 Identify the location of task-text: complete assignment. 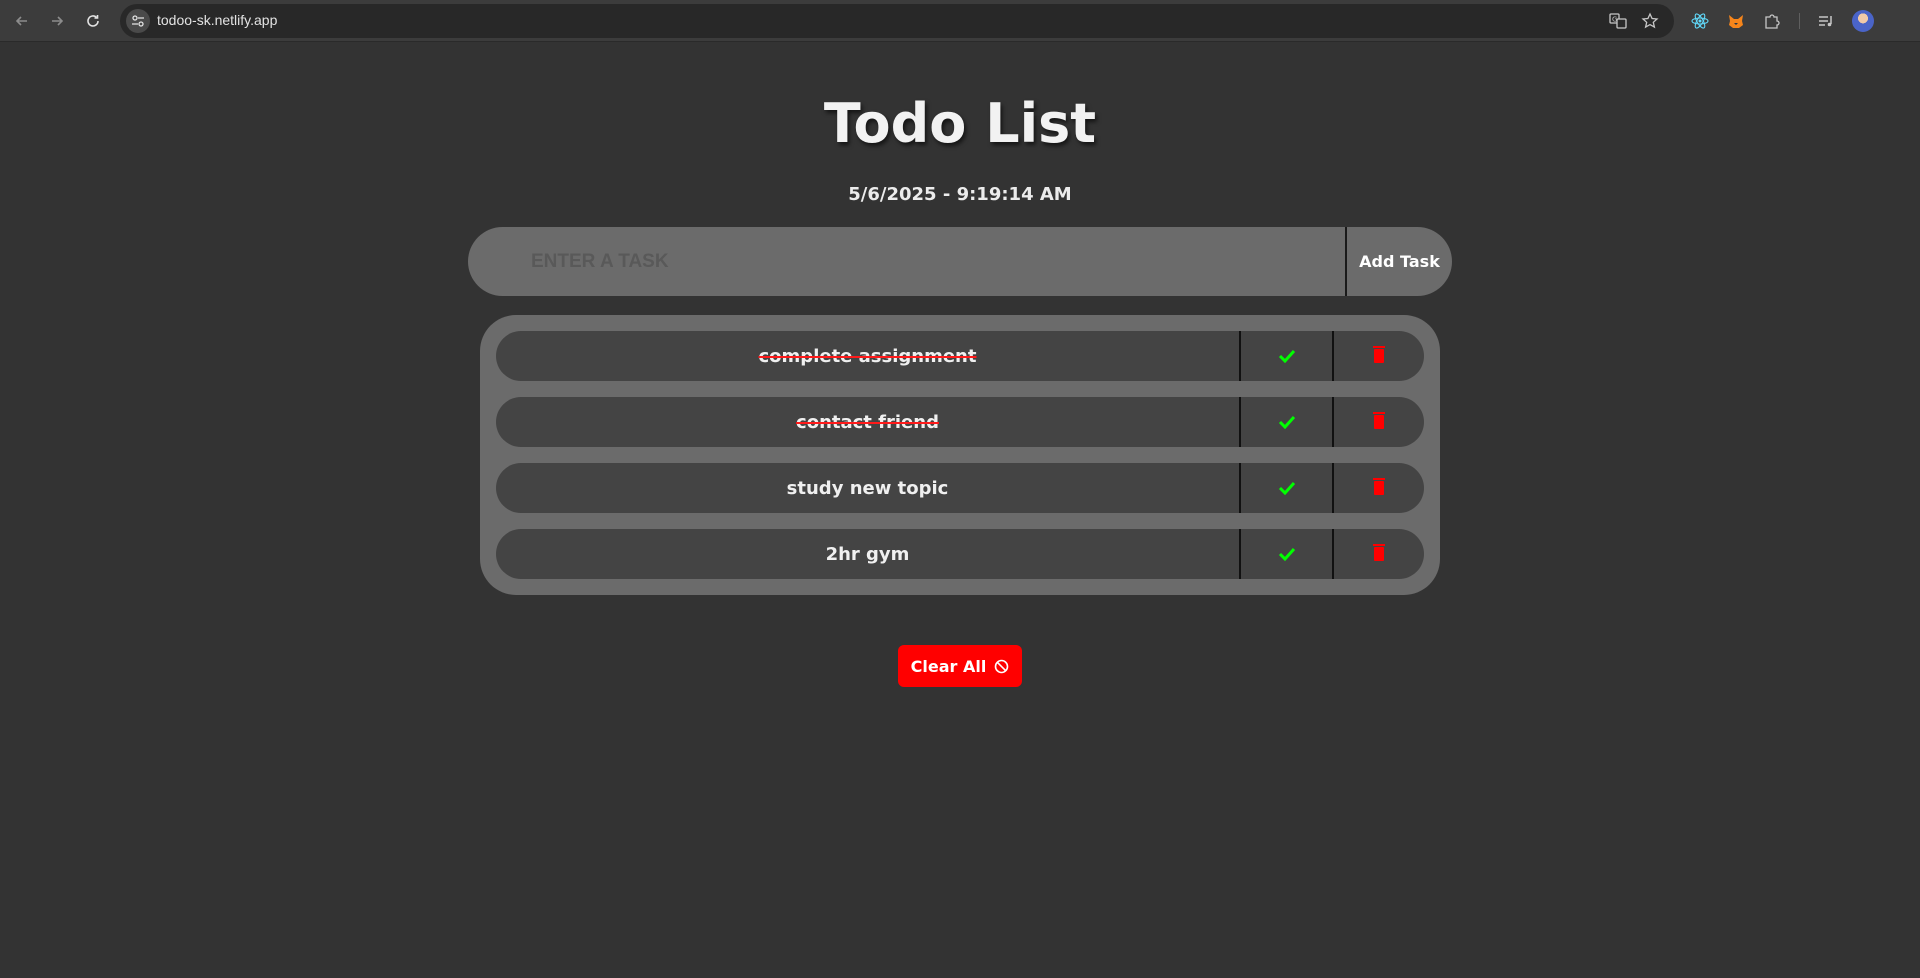
(867, 356).